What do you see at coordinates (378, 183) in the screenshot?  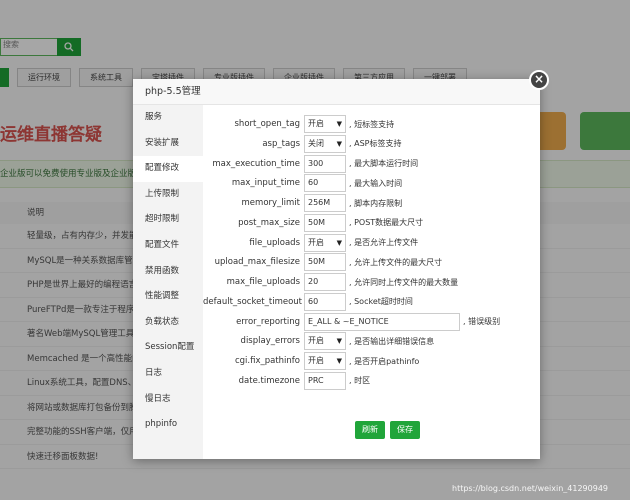 I see `description-text: 最大输入时间` at bounding box center [378, 183].